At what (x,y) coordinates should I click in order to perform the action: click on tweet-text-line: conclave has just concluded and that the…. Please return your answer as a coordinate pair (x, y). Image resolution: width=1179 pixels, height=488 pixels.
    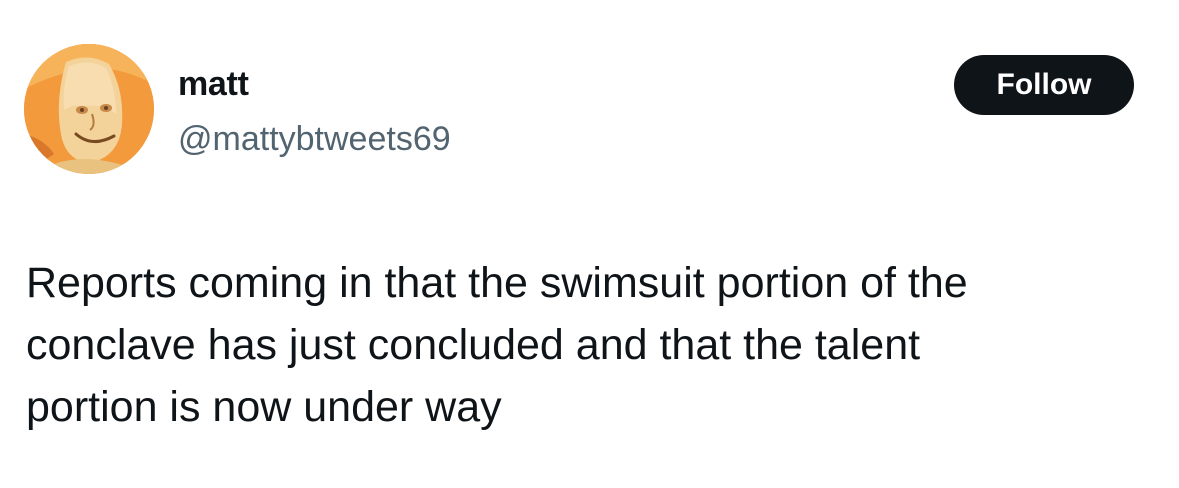
    Looking at the image, I should click on (473, 345).